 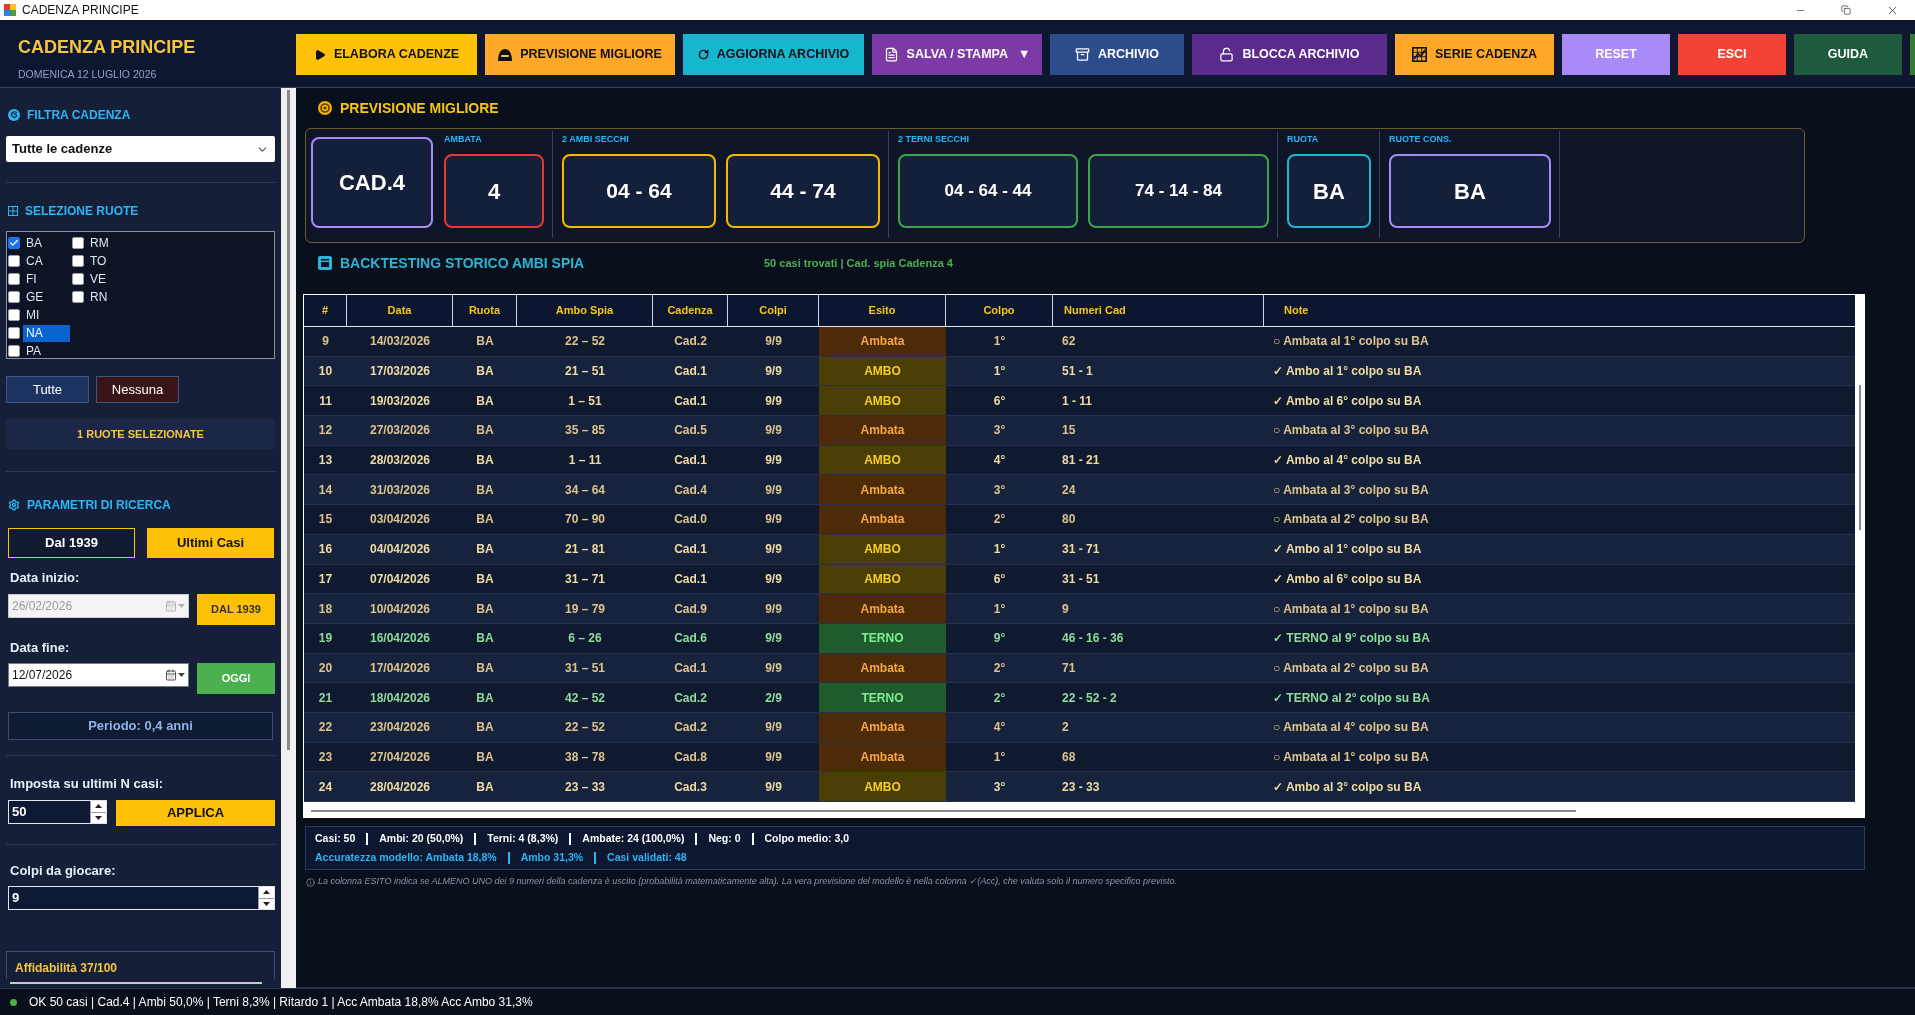 I want to click on checkbox-label: GE, so click(x=35, y=297).